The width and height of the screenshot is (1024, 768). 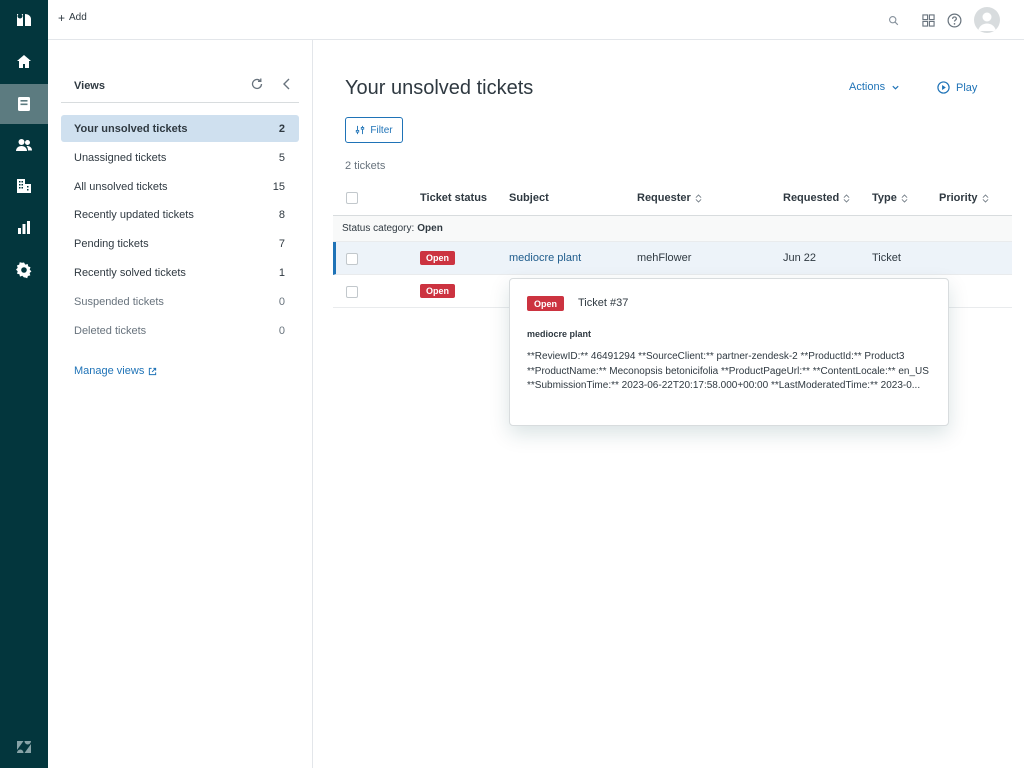 What do you see at coordinates (180, 330) in the screenshot?
I see `view-item-deleted: Deleted tickets 0` at bounding box center [180, 330].